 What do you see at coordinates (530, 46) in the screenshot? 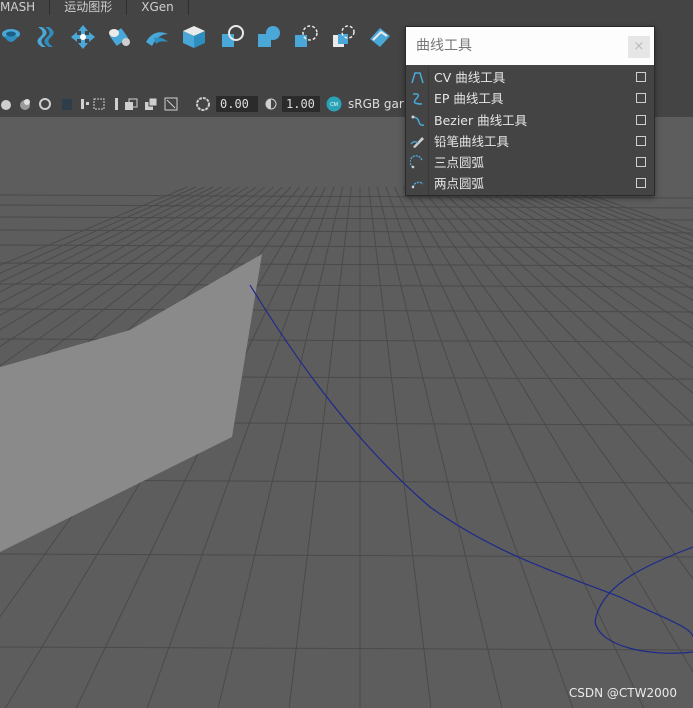
I see `popup-title: 曲线工具` at bounding box center [530, 46].